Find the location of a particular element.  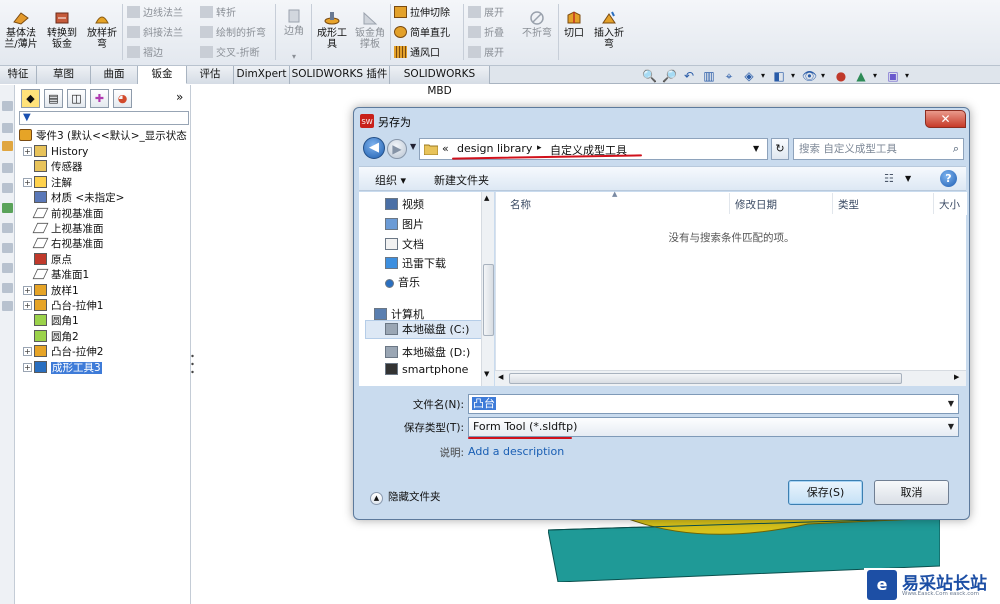

tab-dimxpert: DimXpert is located at coordinates (262, 75).